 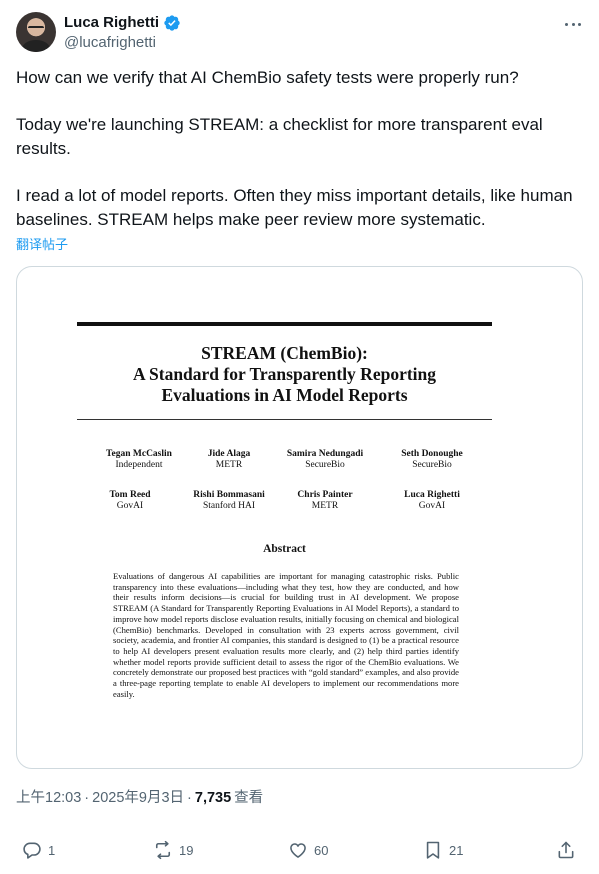 What do you see at coordinates (433, 850) in the screenshot?
I see `bookmark-icon` at bounding box center [433, 850].